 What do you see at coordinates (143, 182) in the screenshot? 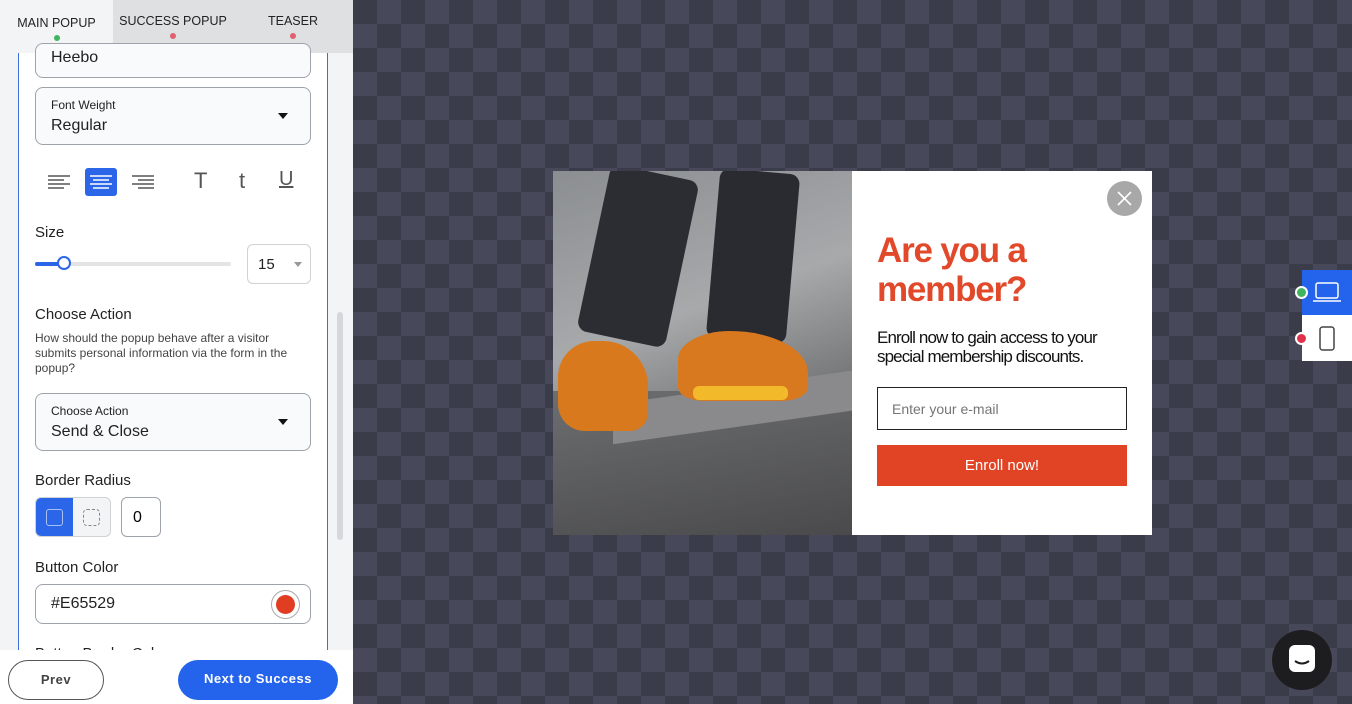
I see `align-right-icon` at bounding box center [143, 182].